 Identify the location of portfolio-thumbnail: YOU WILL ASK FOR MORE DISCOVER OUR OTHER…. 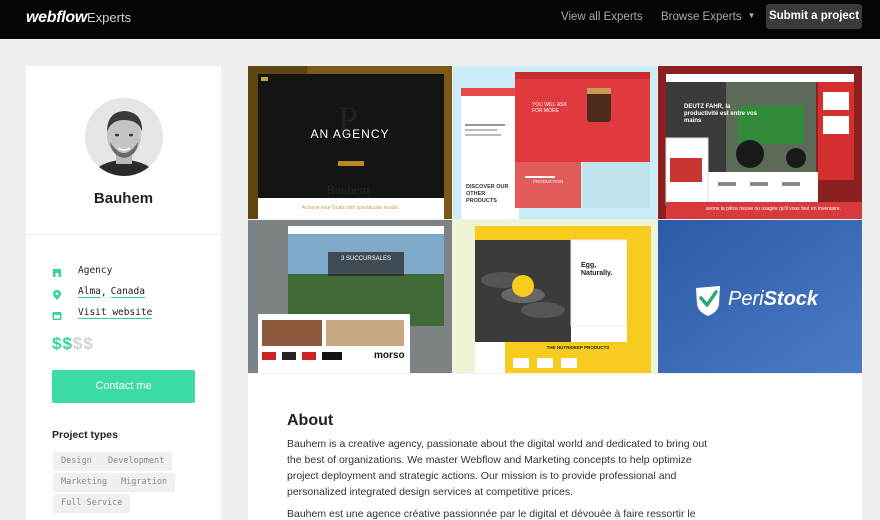
(555, 142).